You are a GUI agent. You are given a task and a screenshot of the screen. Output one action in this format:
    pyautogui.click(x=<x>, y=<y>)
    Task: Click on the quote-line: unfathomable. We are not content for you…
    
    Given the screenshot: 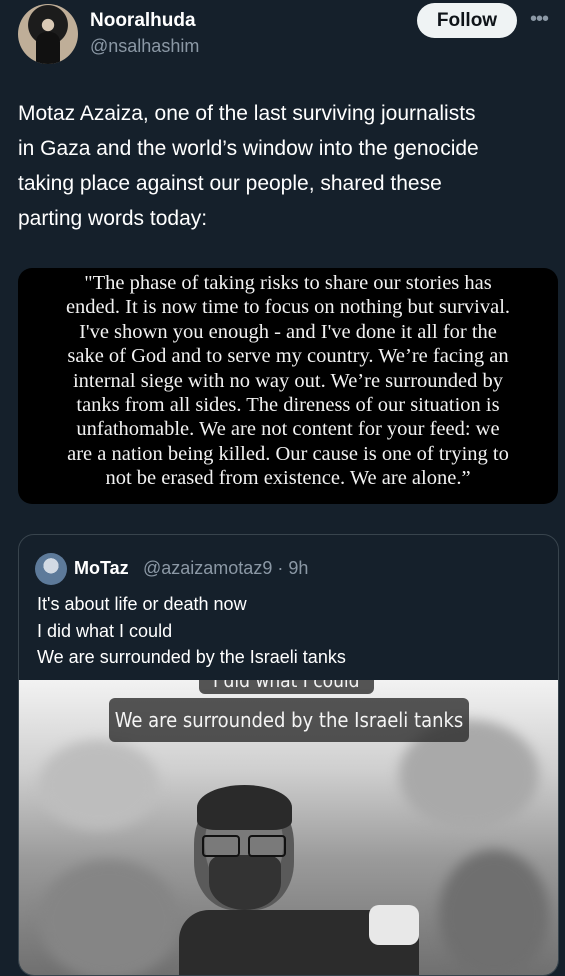 What is the action you would take?
    pyautogui.click(x=288, y=429)
    